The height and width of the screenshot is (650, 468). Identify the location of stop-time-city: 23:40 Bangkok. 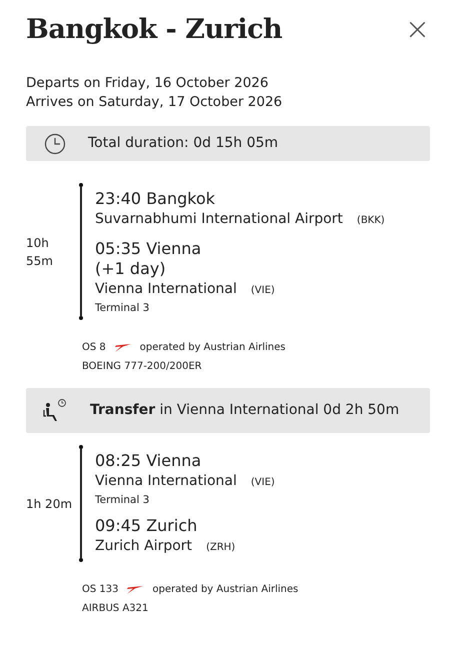
(155, 199).